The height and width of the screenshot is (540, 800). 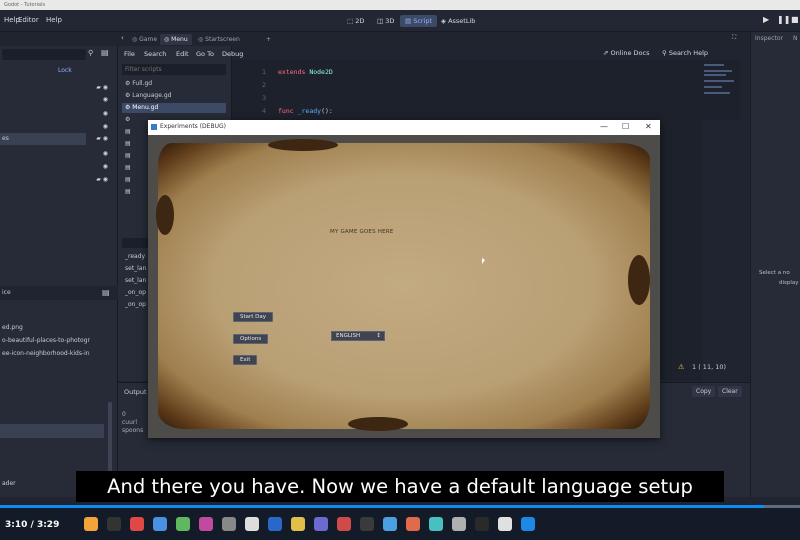 I want to click on lock-link: Lock, so click(x=65, y=70).